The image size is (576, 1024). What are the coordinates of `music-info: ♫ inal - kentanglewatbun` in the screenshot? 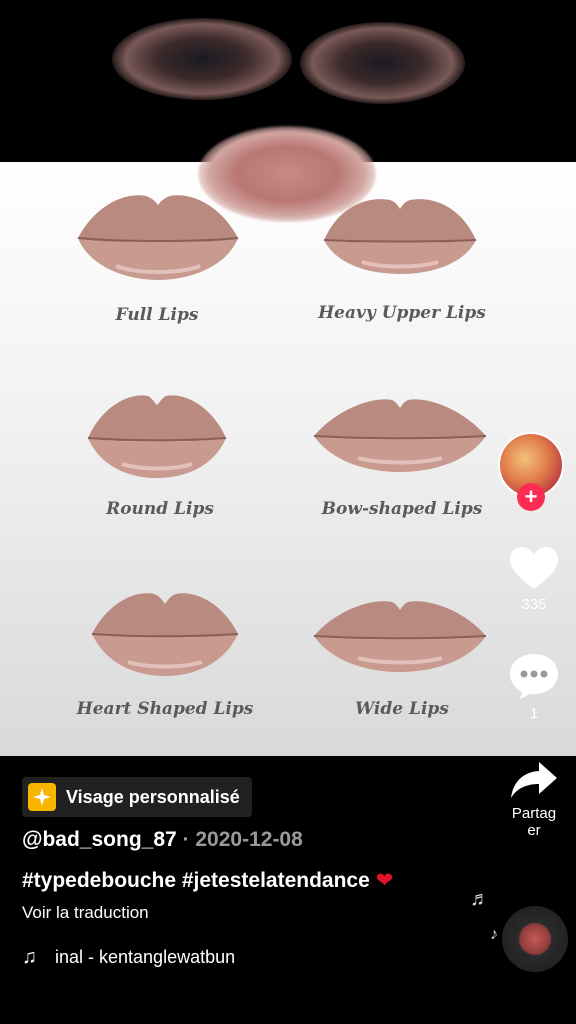 It's located at (128, 957).